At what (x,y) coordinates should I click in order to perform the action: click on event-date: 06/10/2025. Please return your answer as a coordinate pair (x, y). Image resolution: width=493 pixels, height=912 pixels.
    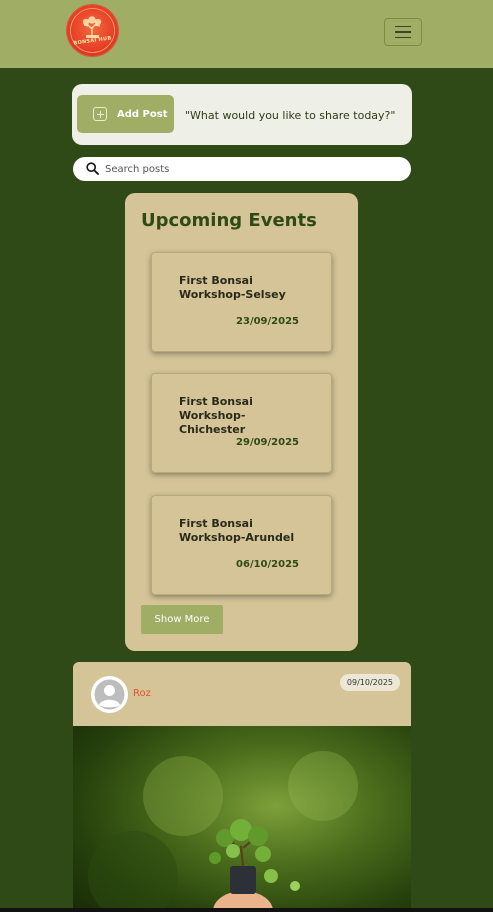
    Looking at the image, I should click on (267, 564).